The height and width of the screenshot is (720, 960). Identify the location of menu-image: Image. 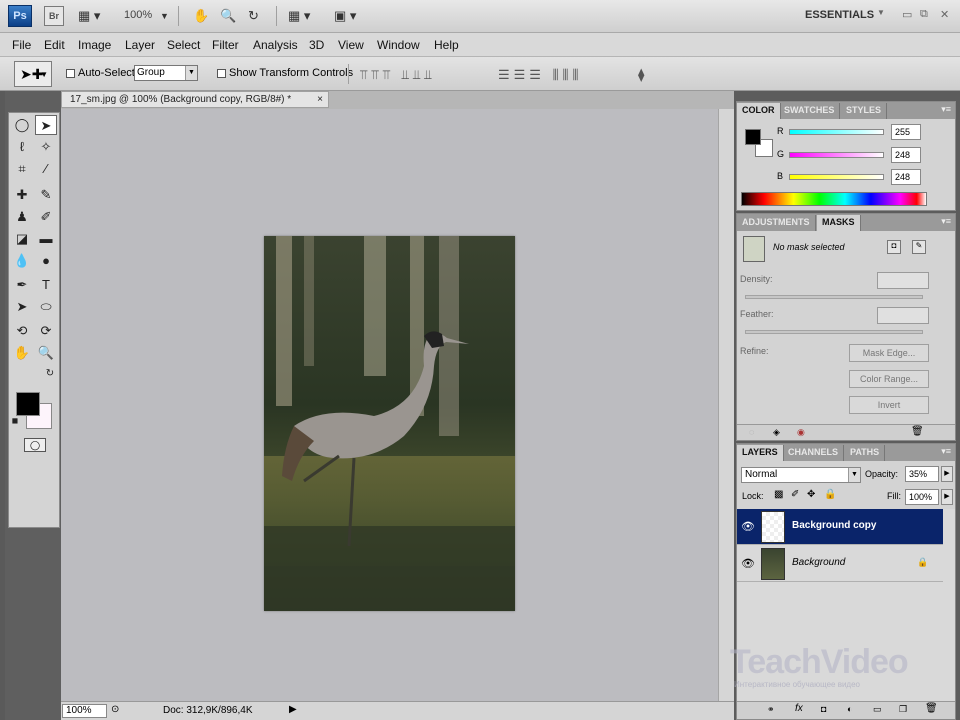
(94, 45).